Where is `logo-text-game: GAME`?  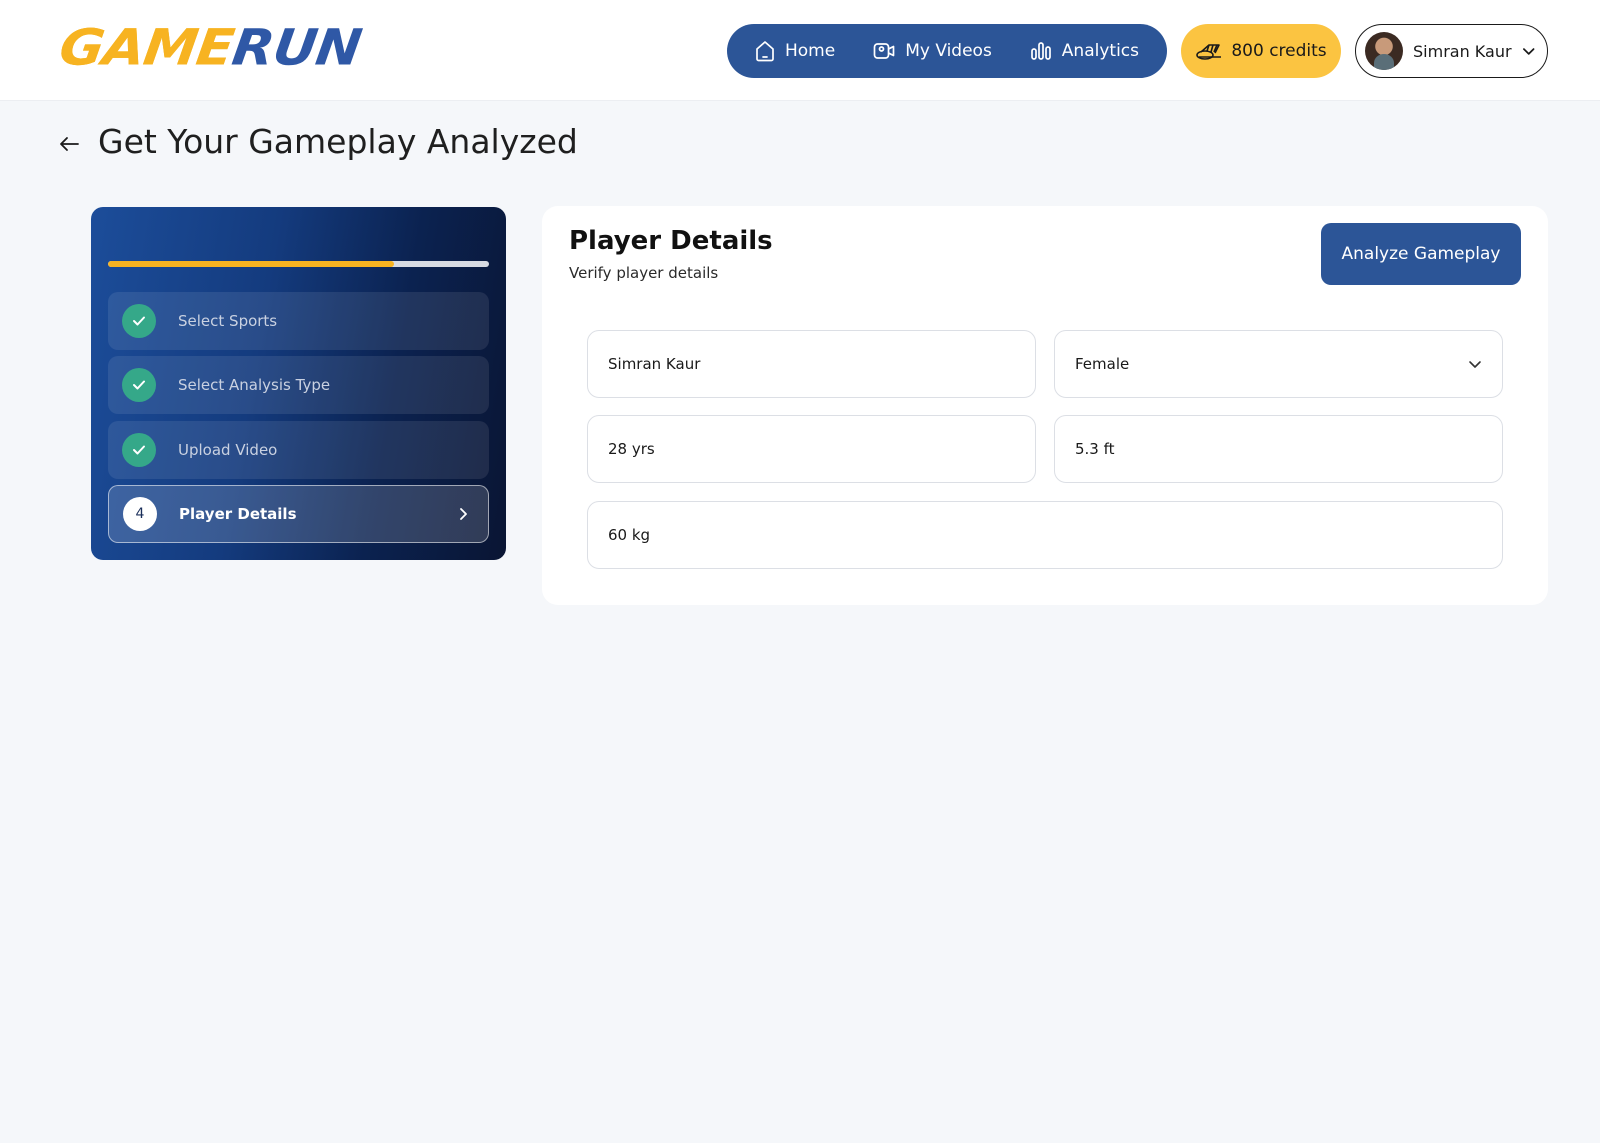 logo-text-game: GAME is located at coordinates (146, 47).